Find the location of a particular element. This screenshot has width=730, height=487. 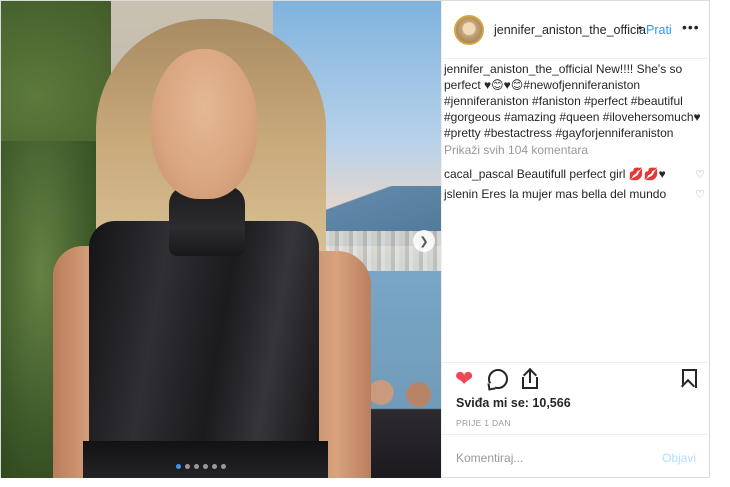

carousel-next-button: ❯ is located at coordinates (424, 241).